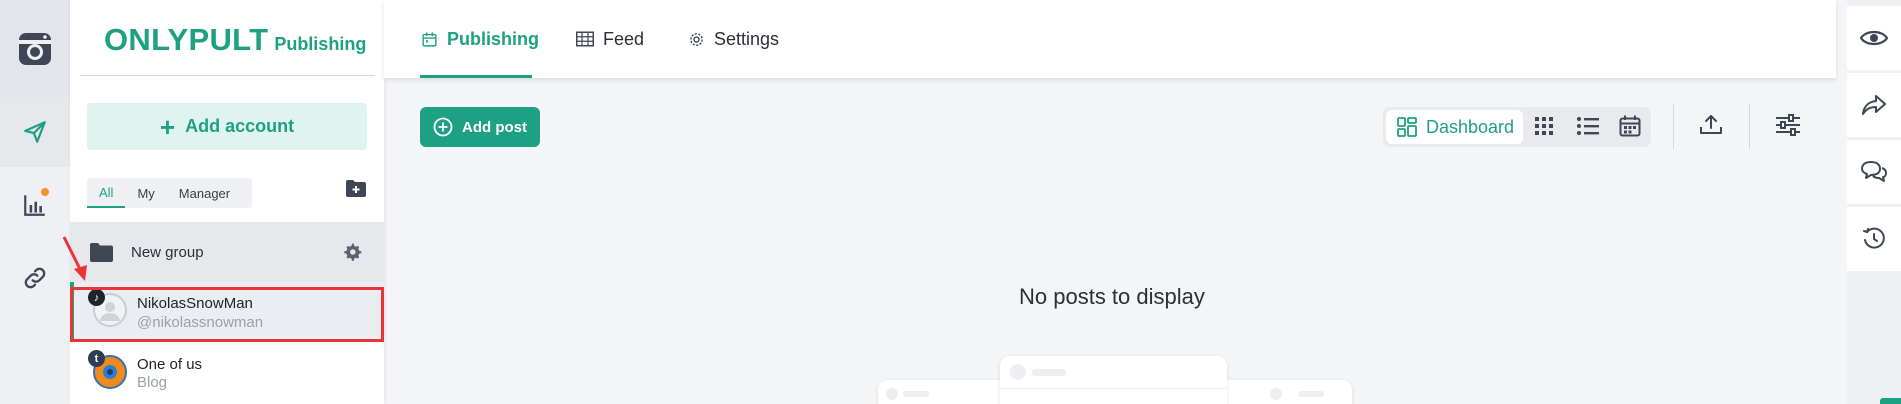 The image size is (1901, 404). I want to click on calendar-view-icon, so click(1630, 126).